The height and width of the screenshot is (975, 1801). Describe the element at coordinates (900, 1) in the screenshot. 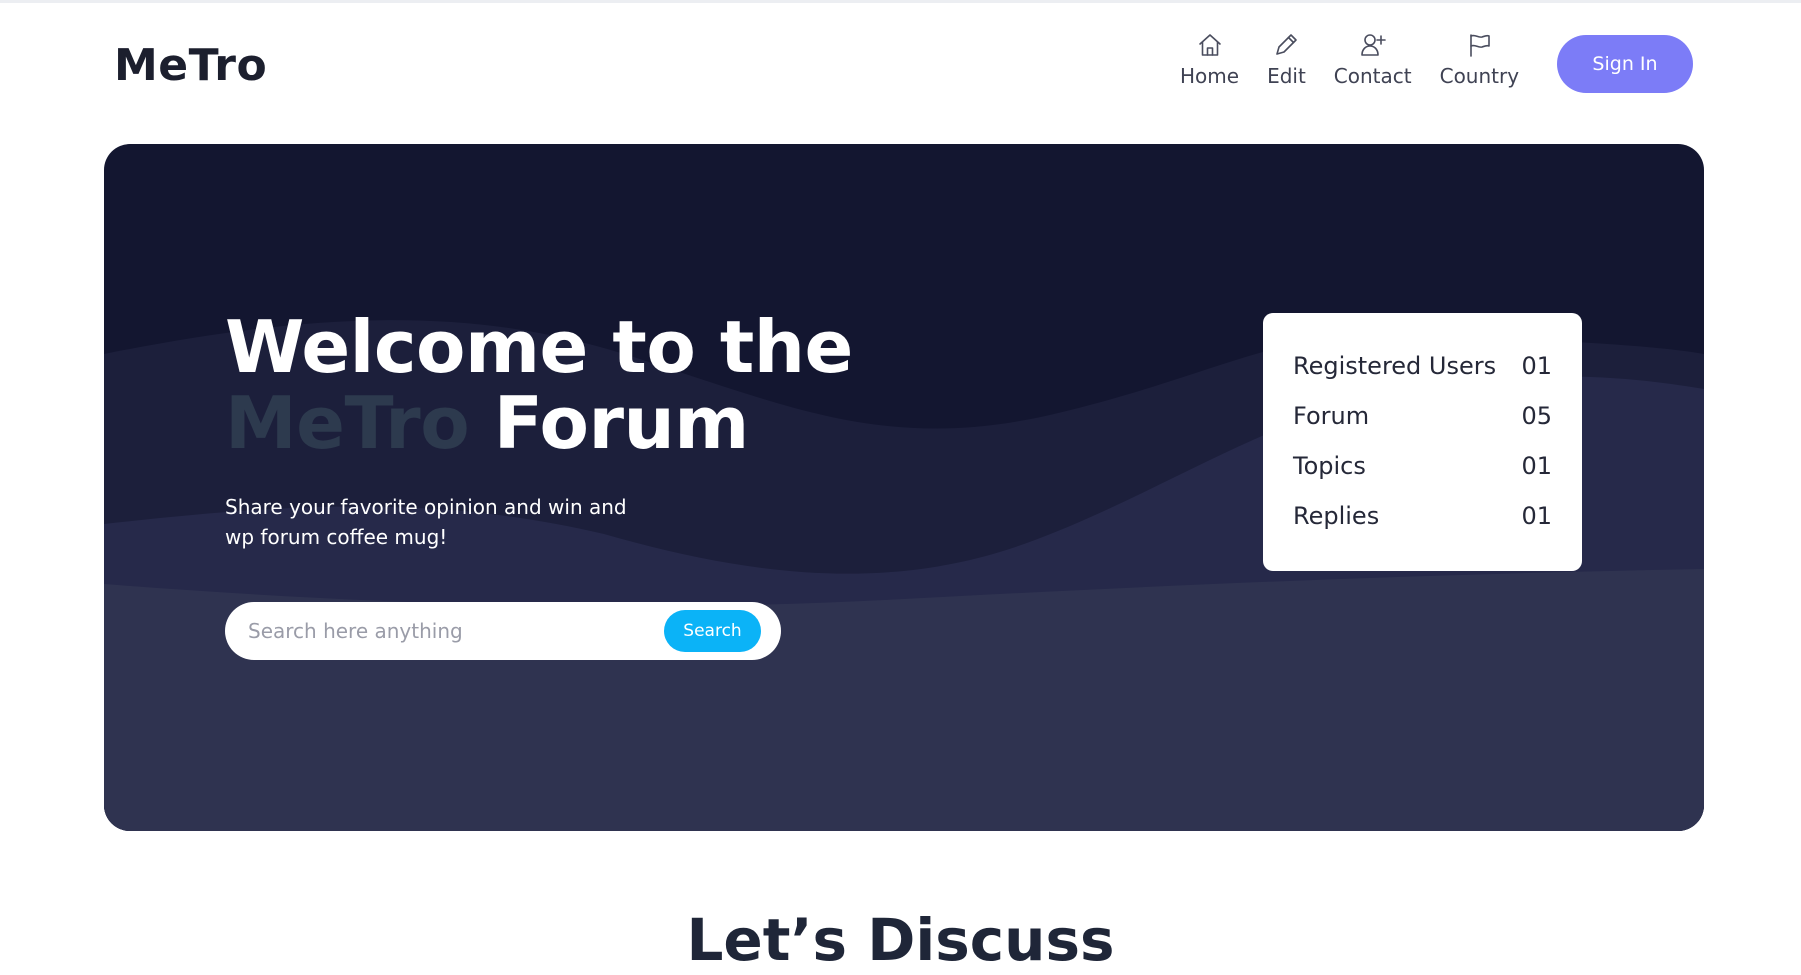

I see `top-rule` at that location.